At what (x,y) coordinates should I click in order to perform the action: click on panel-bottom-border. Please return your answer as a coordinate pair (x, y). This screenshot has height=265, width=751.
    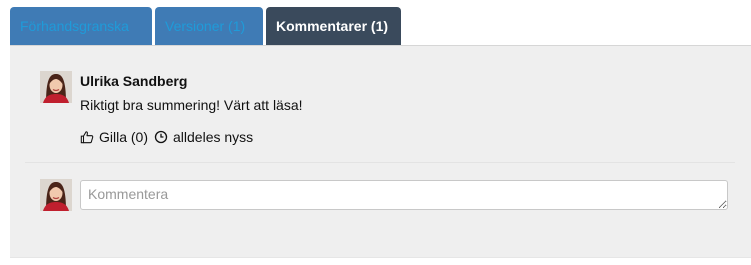
    Looking at the image, I should click on (380, 257).